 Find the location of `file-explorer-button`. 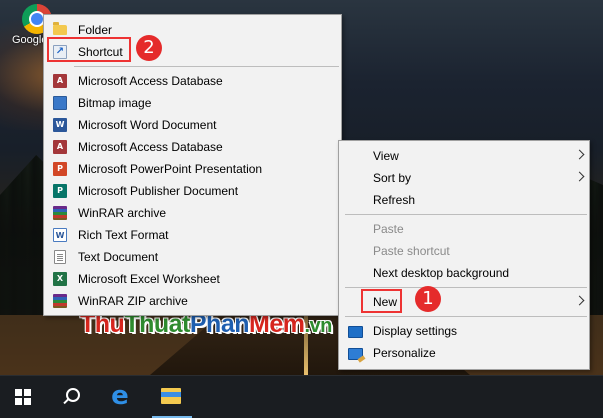

file-explorer-button is located at coordinates (172, 397).